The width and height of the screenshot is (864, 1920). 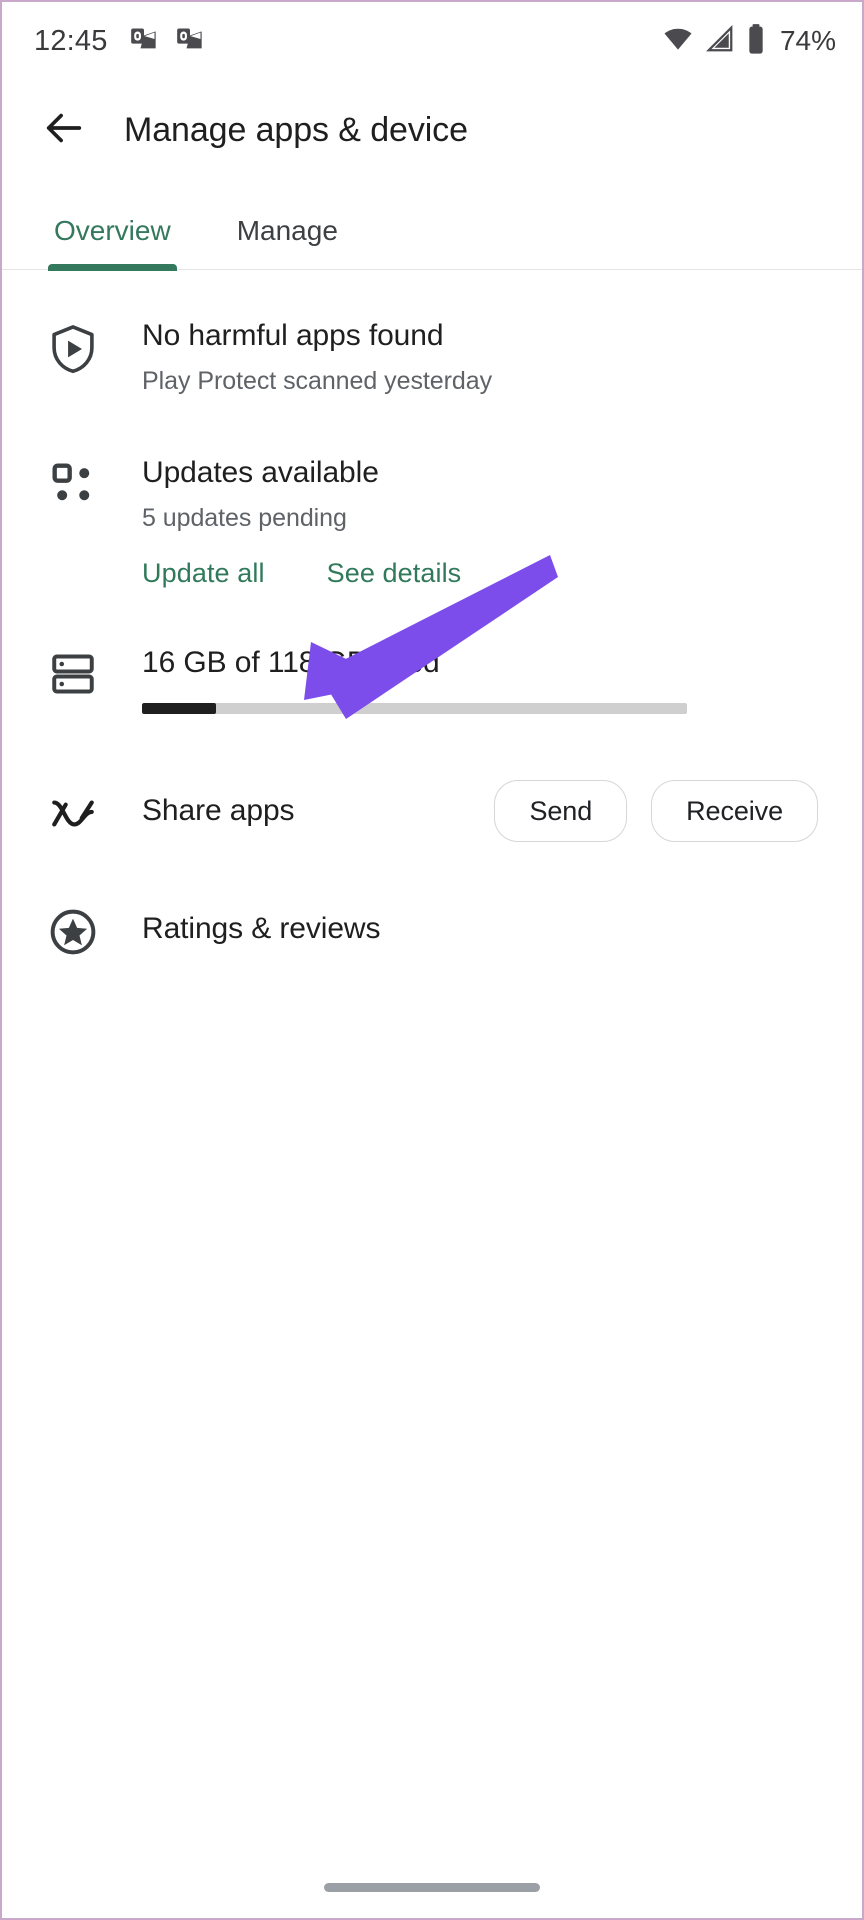 I want to click on cellular-signal-icon, so click(x=720, y=41).